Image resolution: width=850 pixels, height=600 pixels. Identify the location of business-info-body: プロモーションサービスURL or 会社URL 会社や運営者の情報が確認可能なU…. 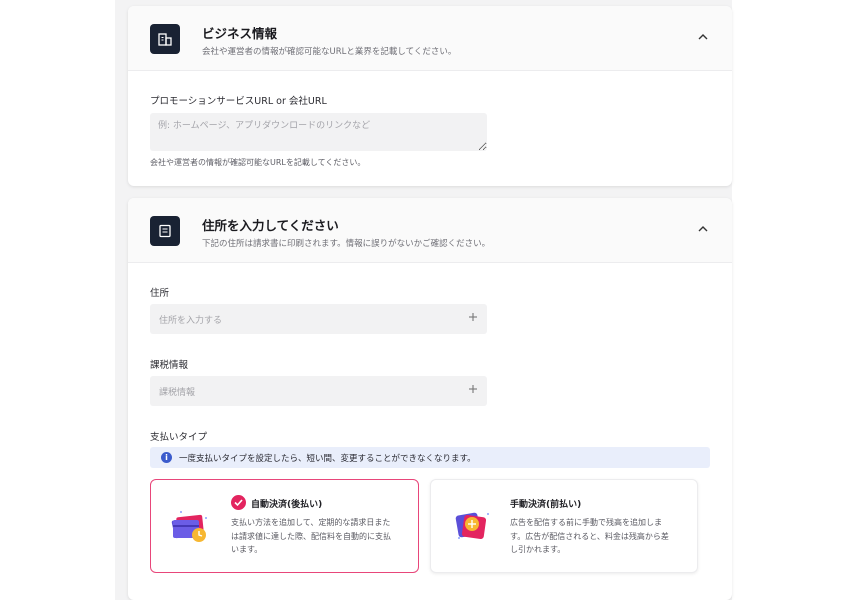
(430, 128).